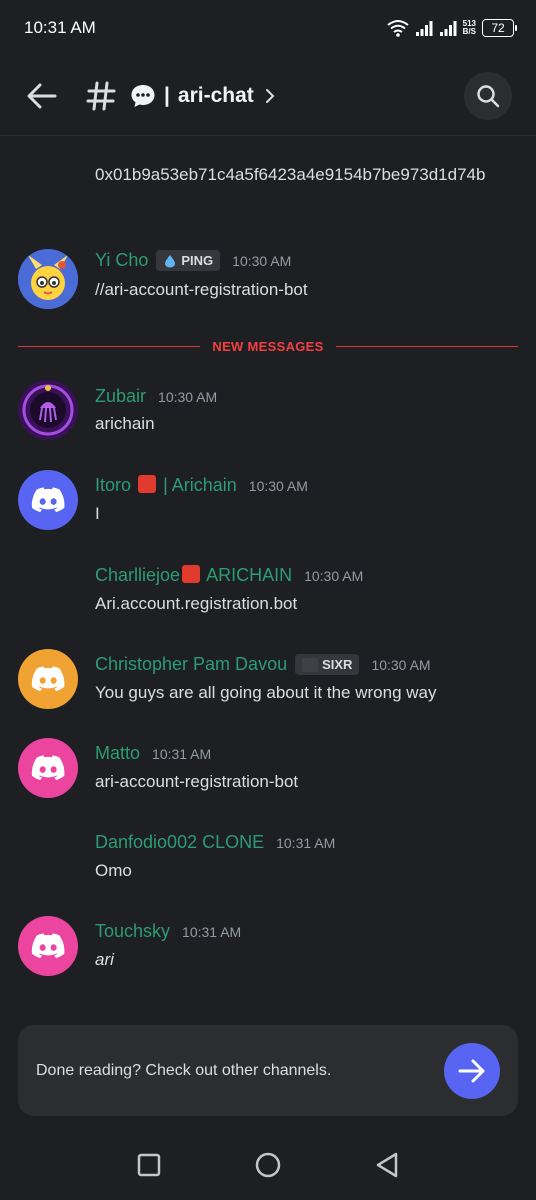  Describe the element at coordinates (196, 603) in the screenshot. I see `message-text: Ari.account.registration.bot` at that location.